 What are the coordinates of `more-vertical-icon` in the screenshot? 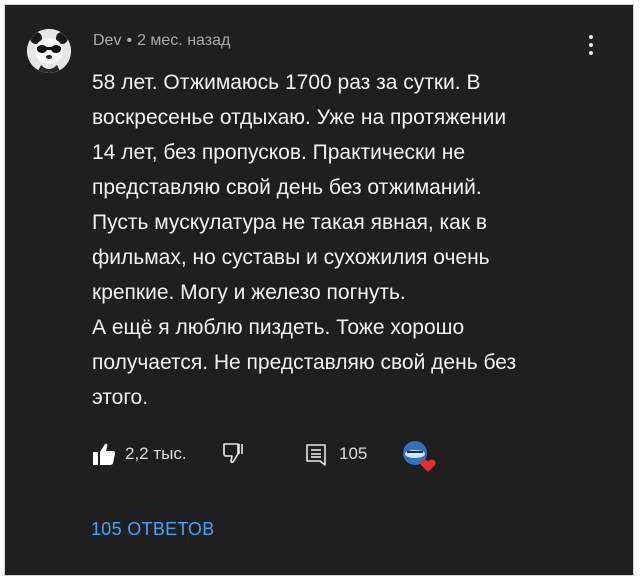 It's located at (591, 45).